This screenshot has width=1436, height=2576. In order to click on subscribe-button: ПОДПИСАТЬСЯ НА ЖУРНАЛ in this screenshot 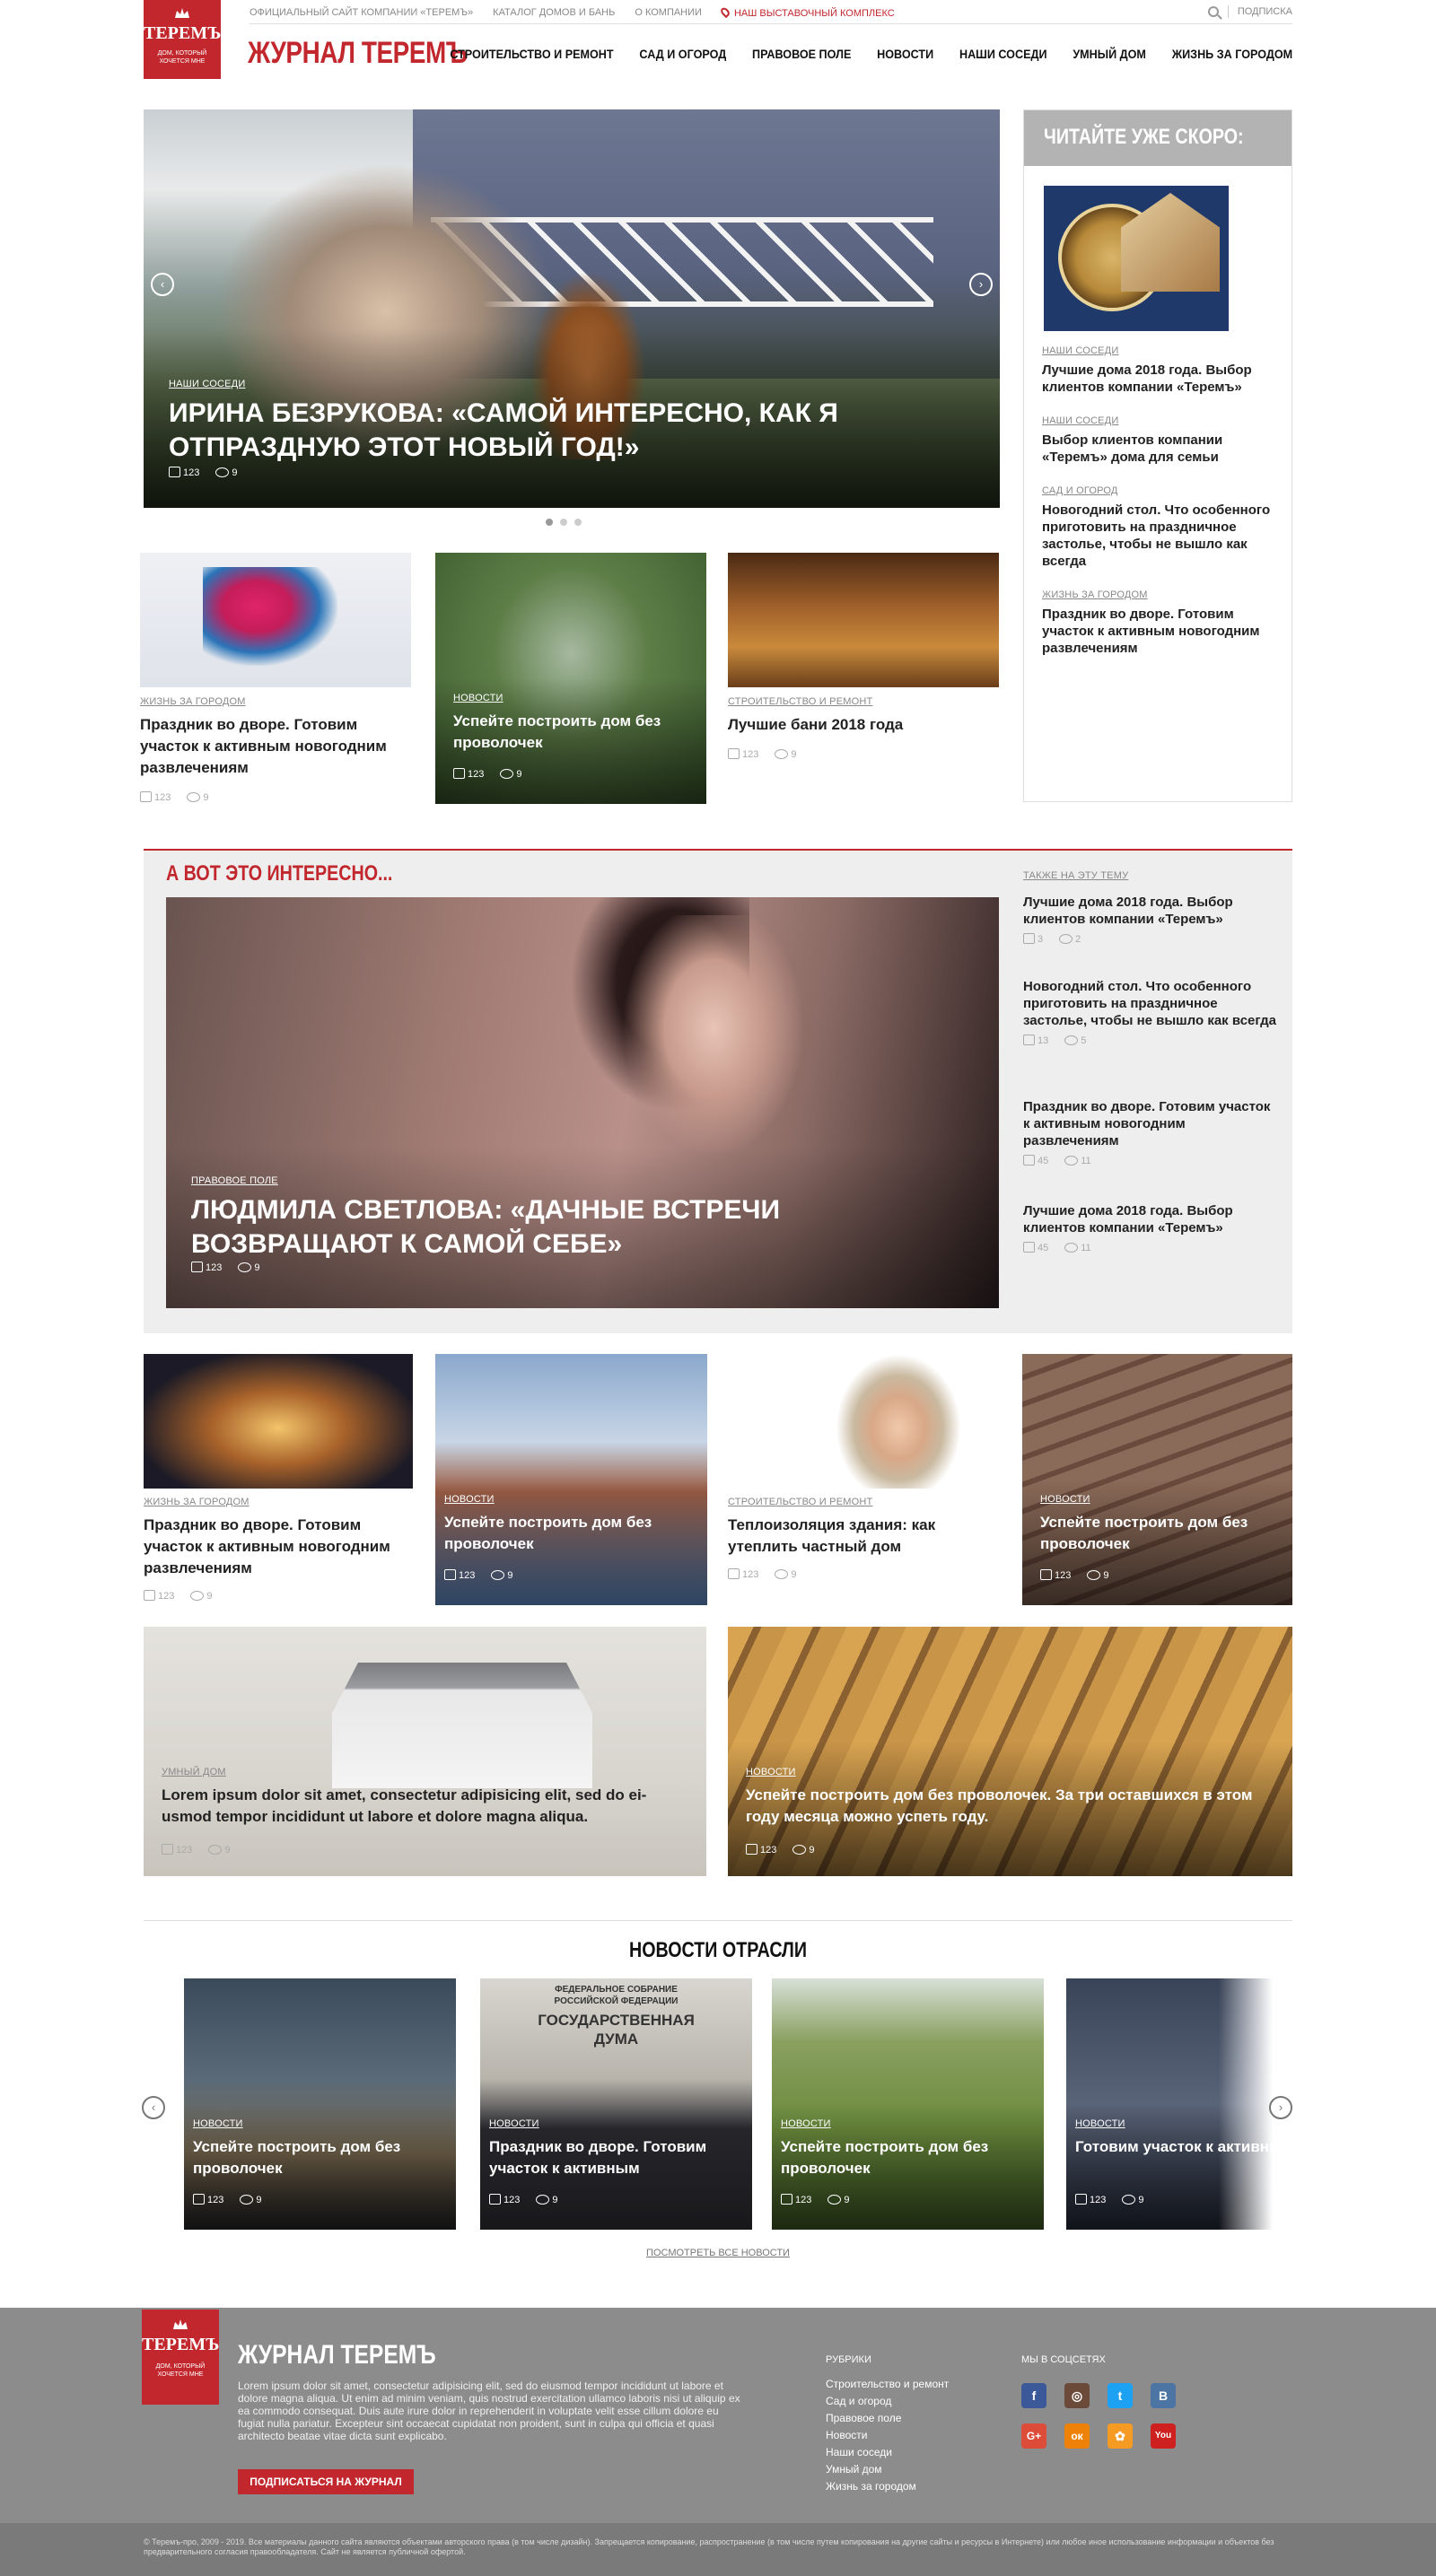, I will do `click(326, 2482)`.